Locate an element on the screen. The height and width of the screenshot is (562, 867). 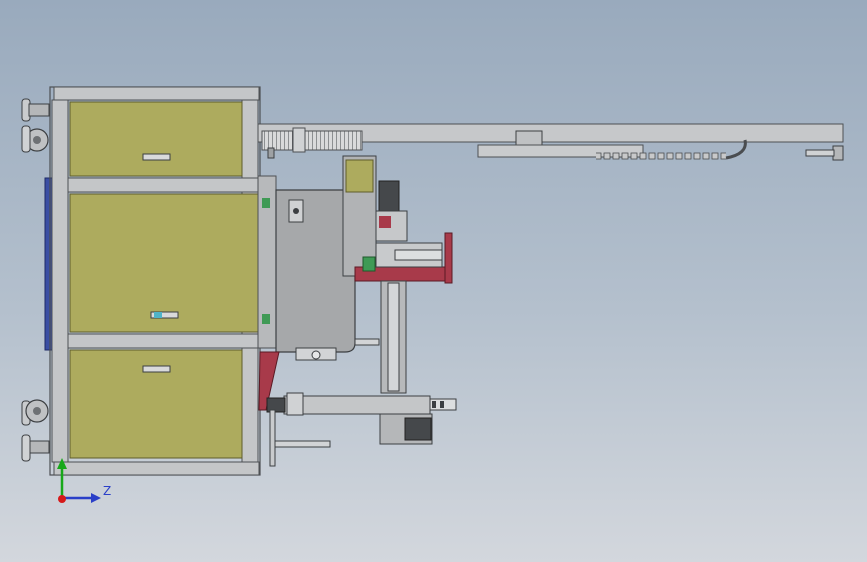
z-axis-label: Z is located at coordinates (107, 491).